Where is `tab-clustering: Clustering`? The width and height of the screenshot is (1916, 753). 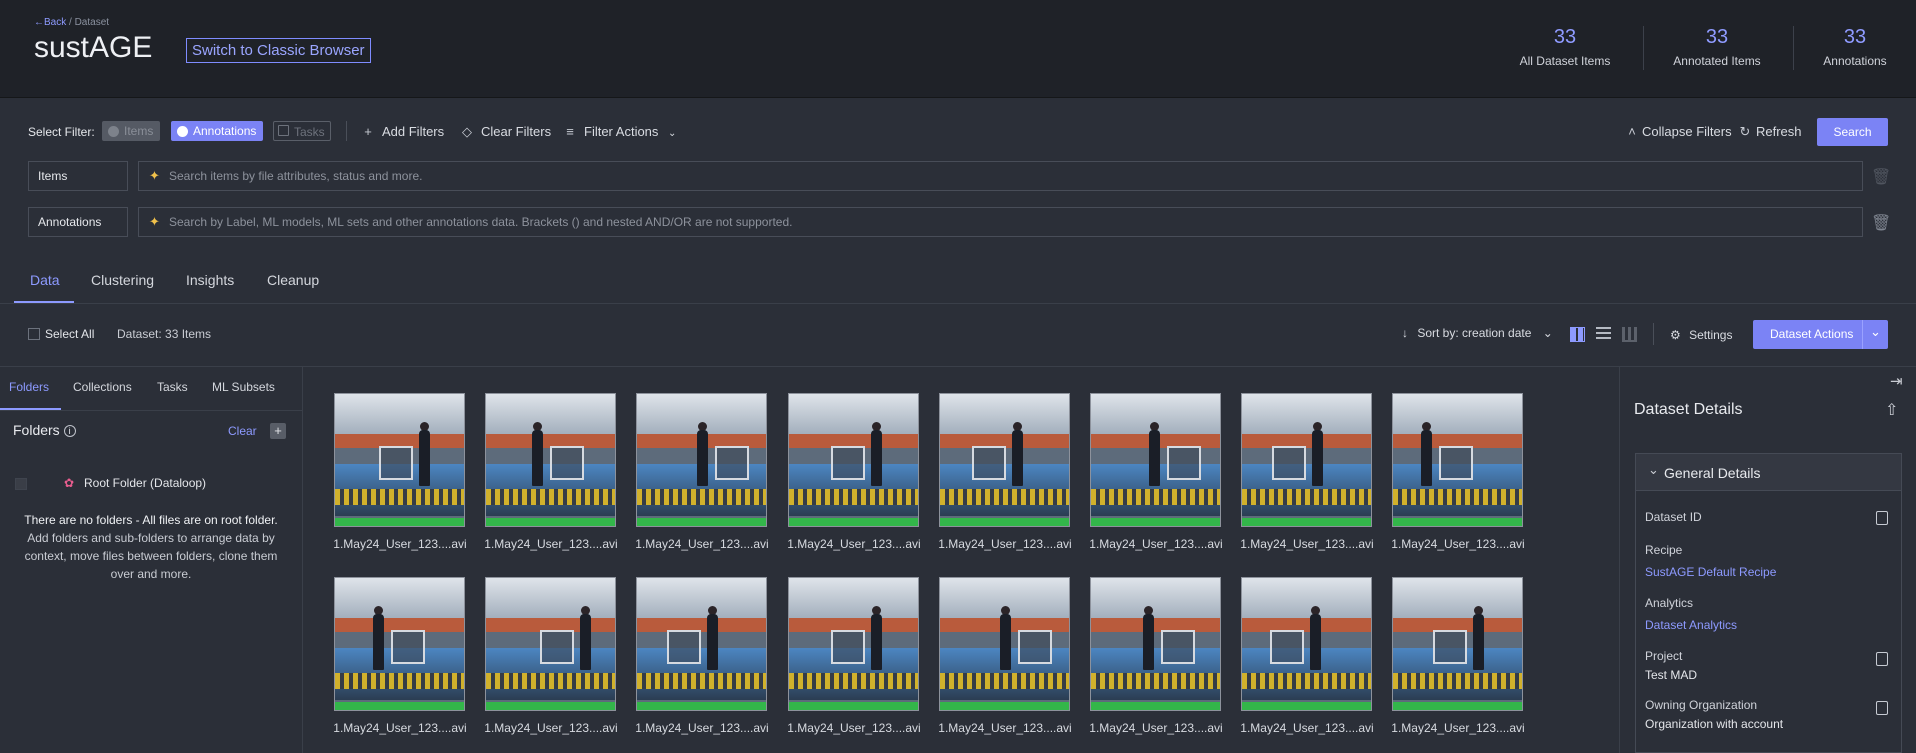 tab-clustering: Clustering is located at coordinates (122, 280).